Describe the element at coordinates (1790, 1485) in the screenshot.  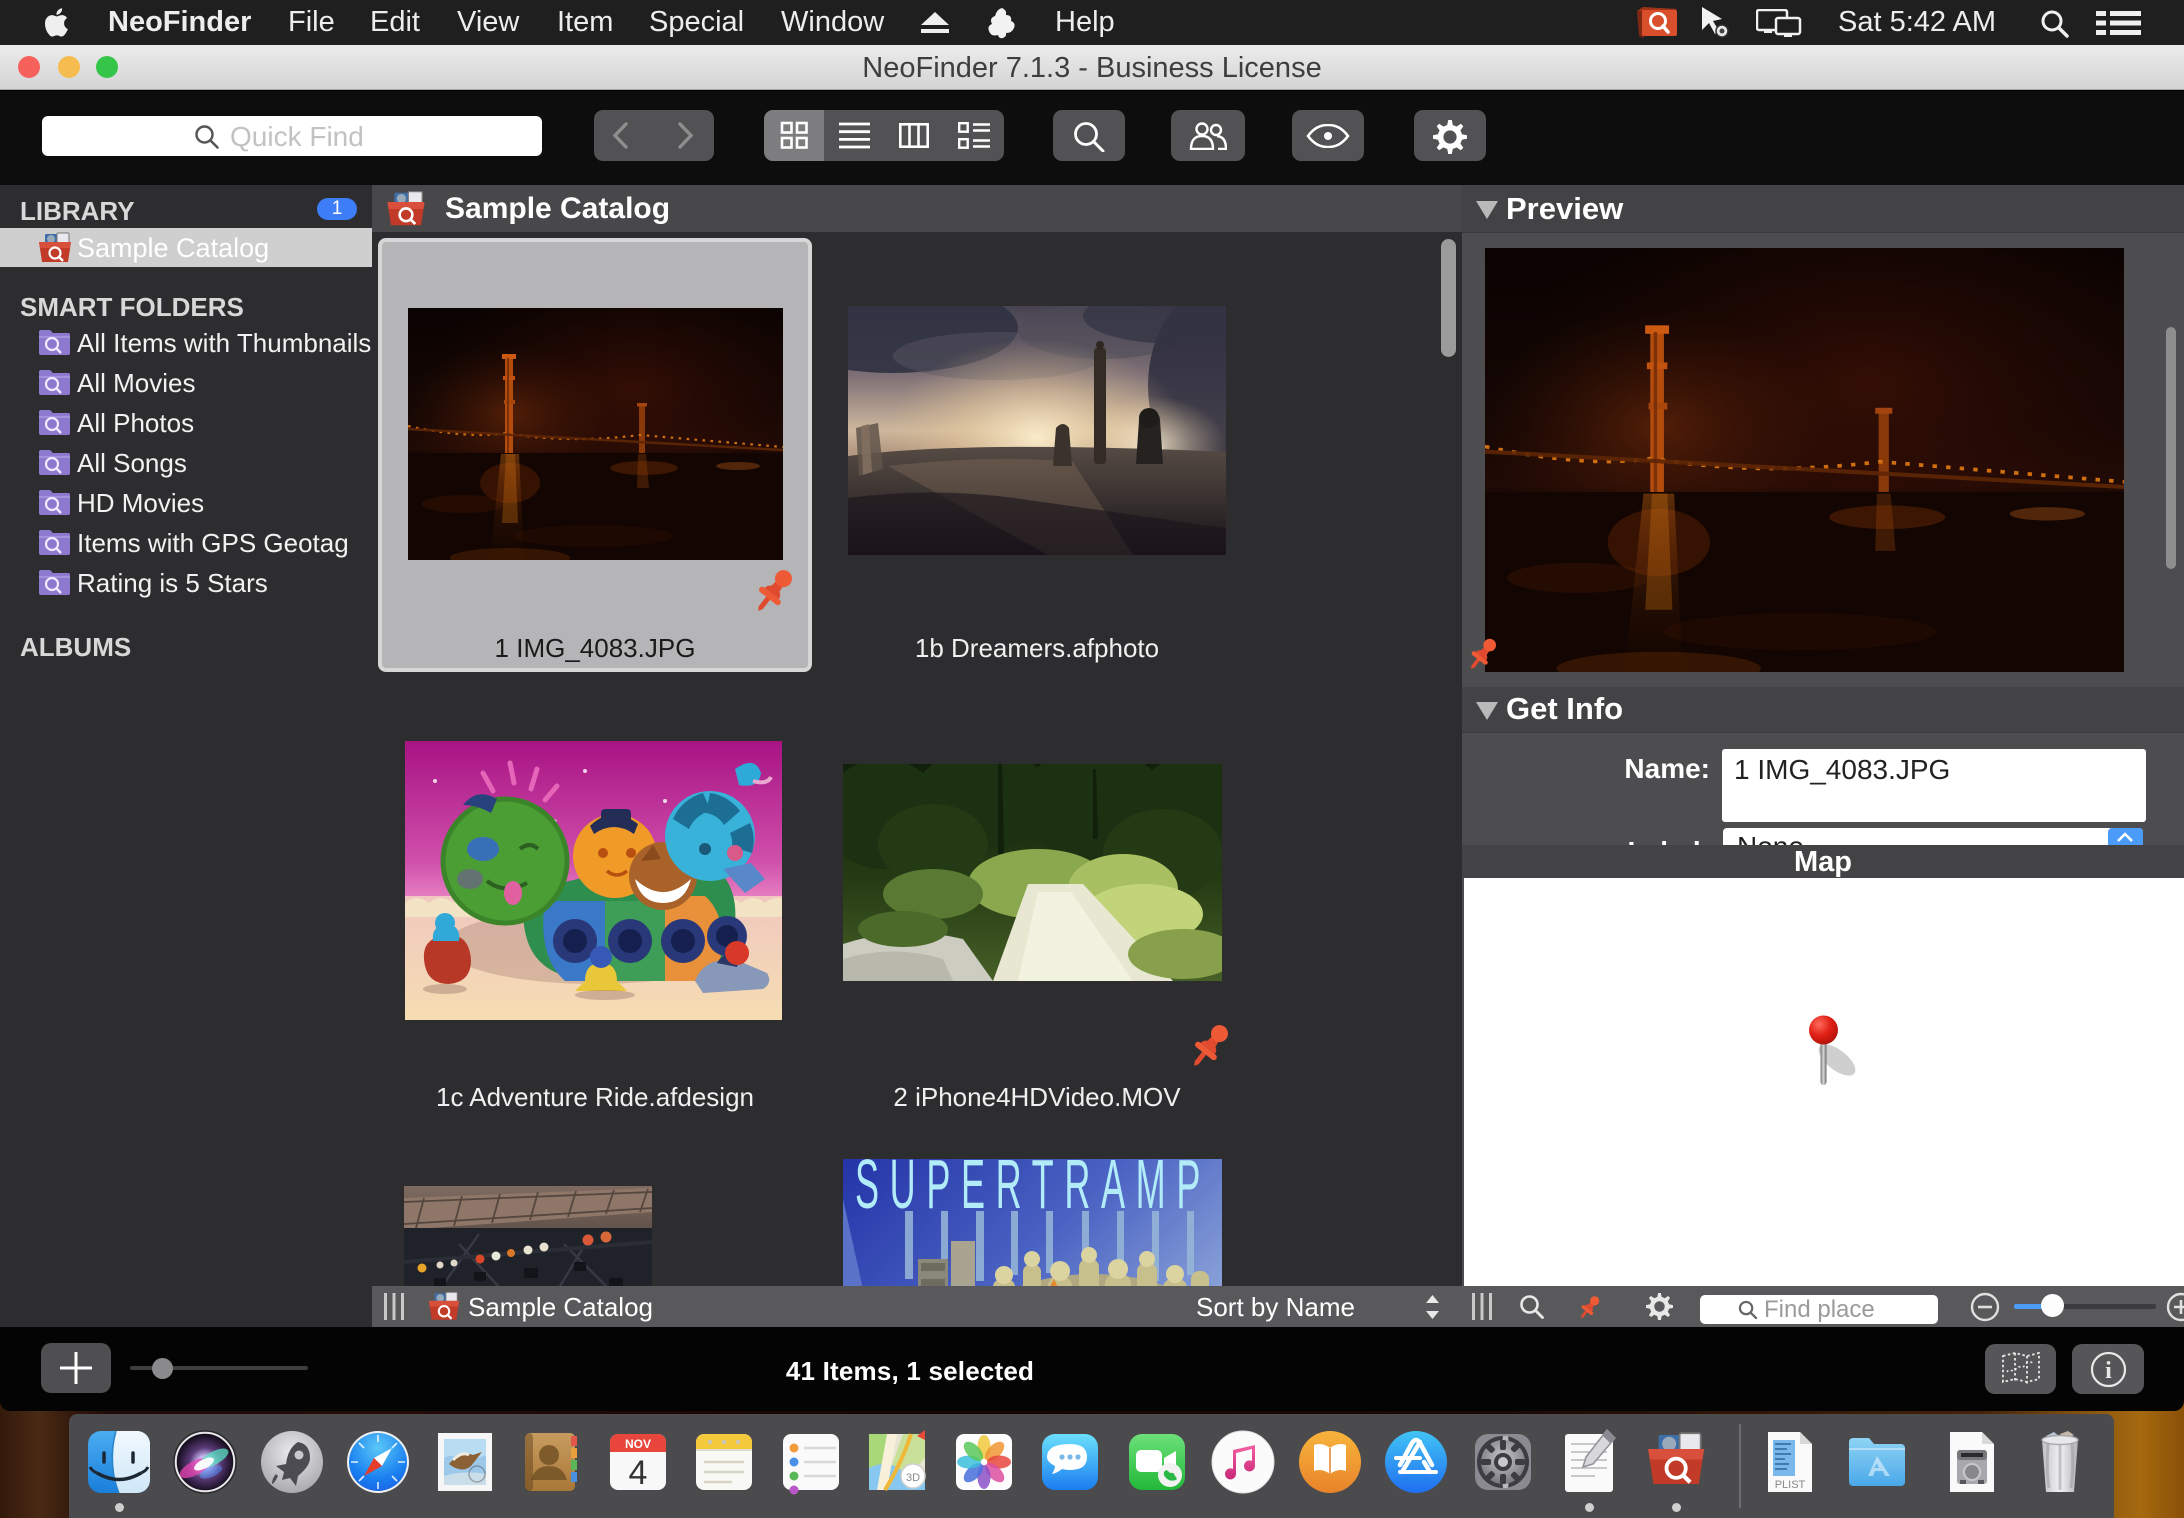
I see `svg-text: PLIST` at that location.